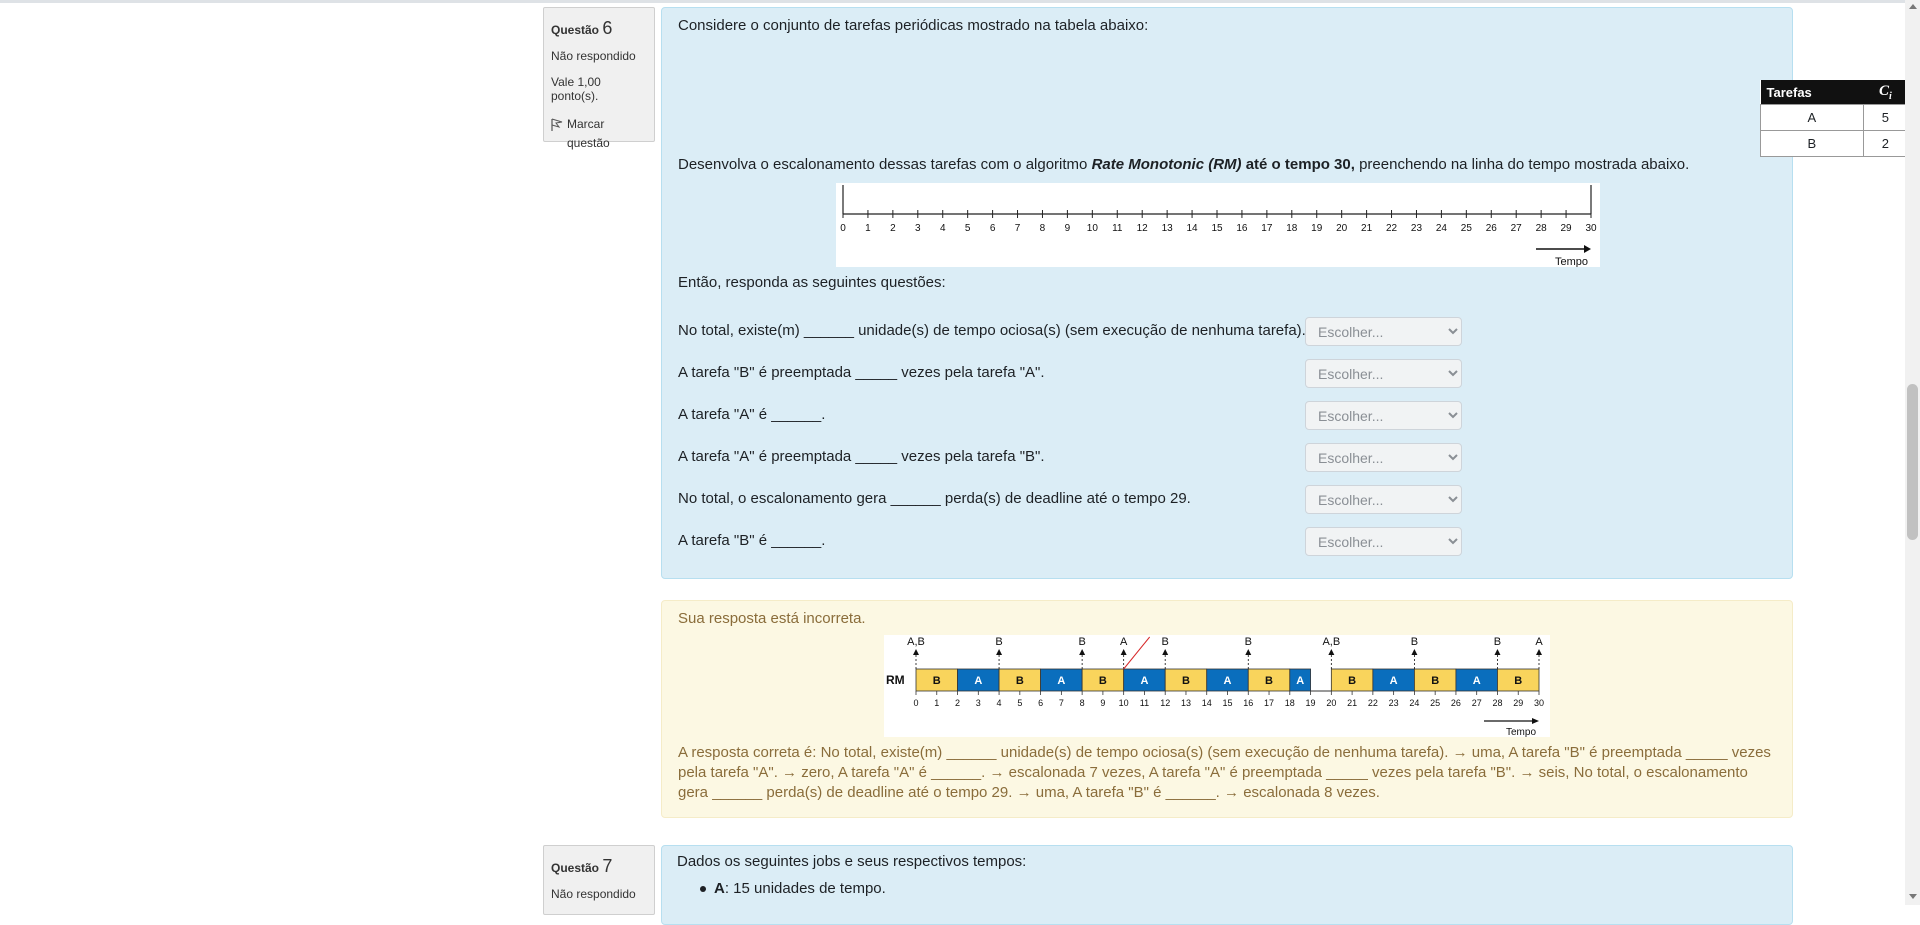 Image resolution: width=1920 pixels, height=925 pixels. Describe the element at coordinates (1144, 703) in the screenshot. I see `schedule-tick-label: 11` at that location.